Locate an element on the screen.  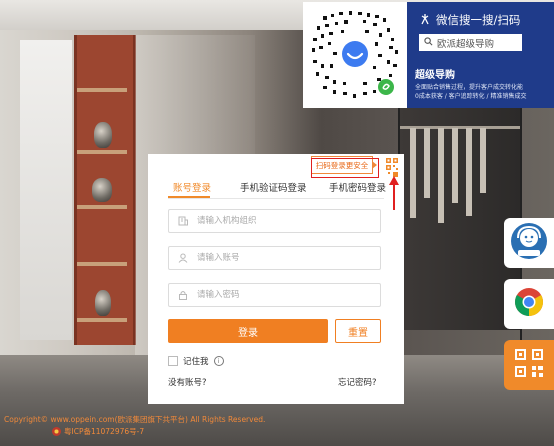
customer-service-button is located at coordinates (529, 243).